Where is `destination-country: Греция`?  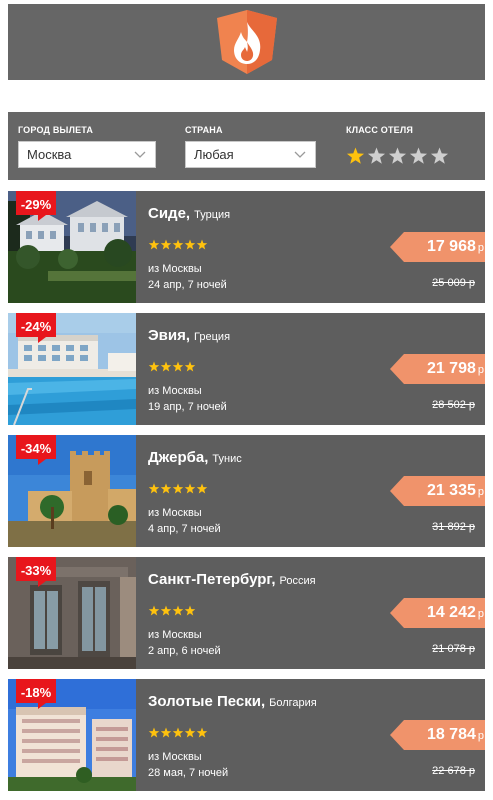
destination-country: Греция is located at coordinates (212, 337).